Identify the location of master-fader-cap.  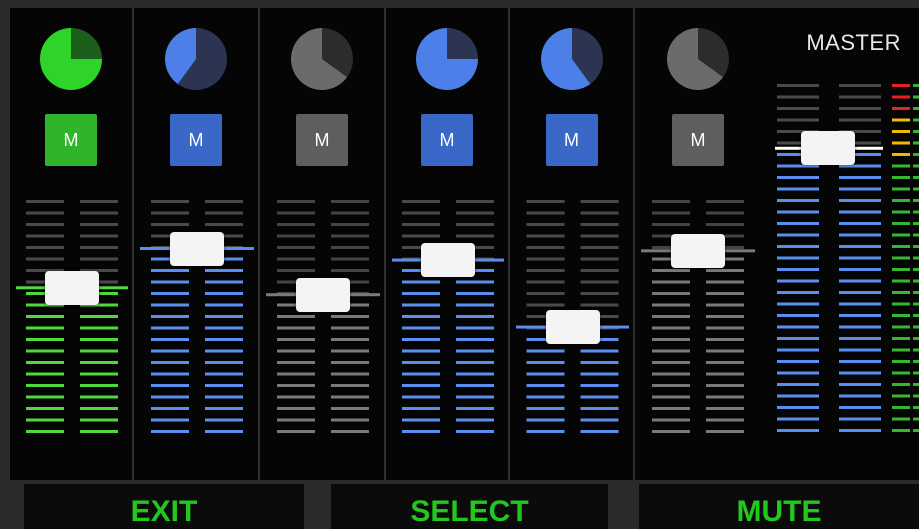
(828, 148).